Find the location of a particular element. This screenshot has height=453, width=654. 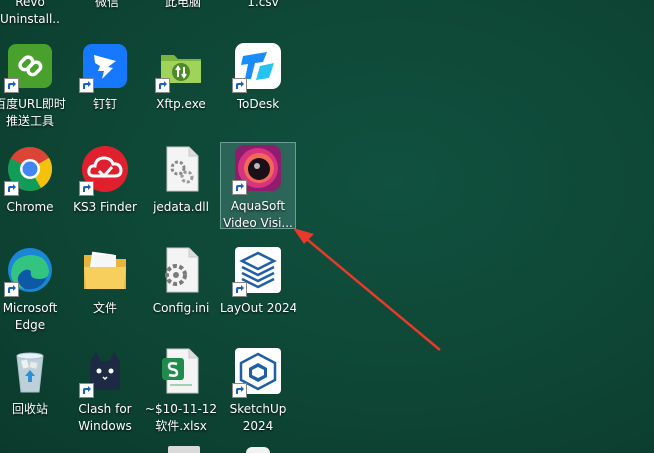

desktop-icon-chrome: Chrome is located at coordinates (34, 180).